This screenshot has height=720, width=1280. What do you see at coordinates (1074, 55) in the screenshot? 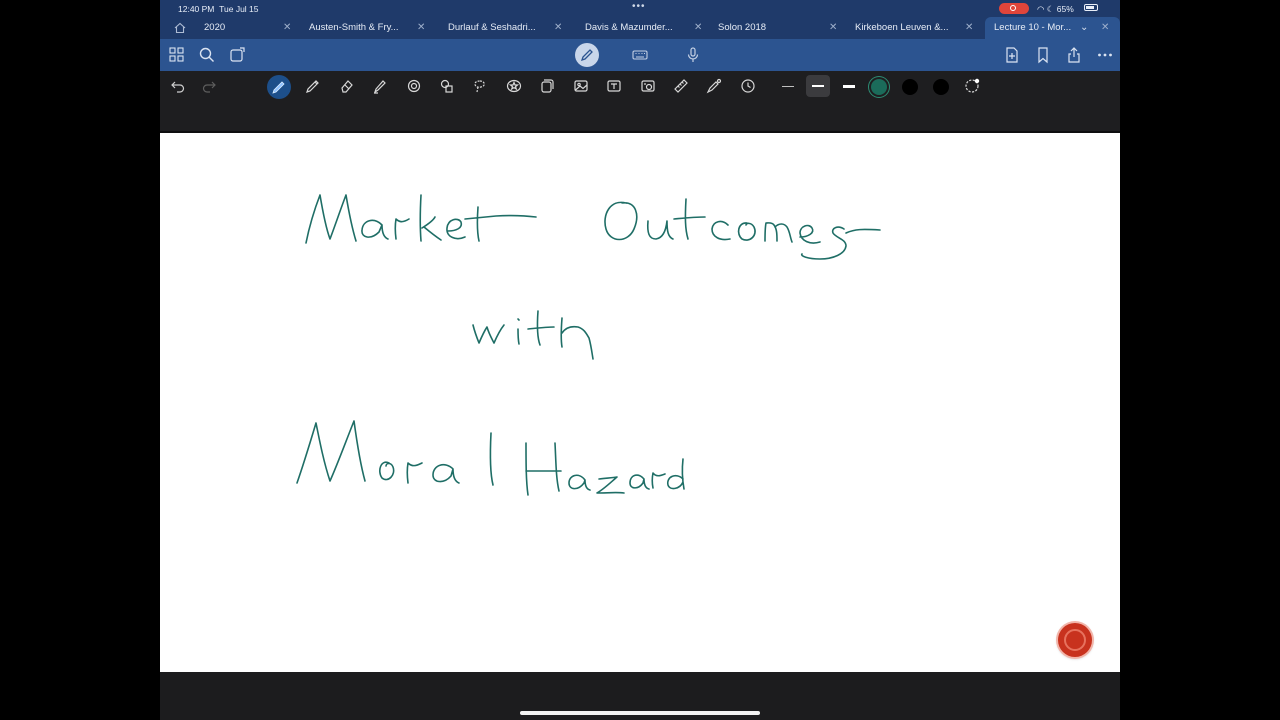
I see `share-icon` at bounding box center [1074, 55].